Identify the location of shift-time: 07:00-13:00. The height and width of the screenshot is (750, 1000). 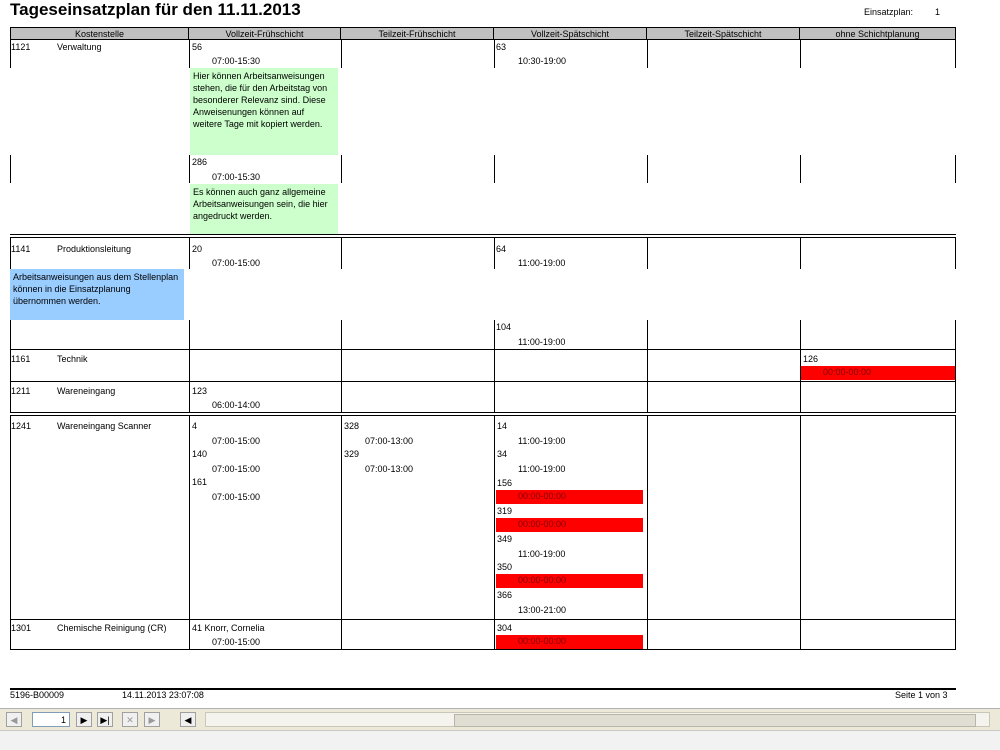
(389, 469).